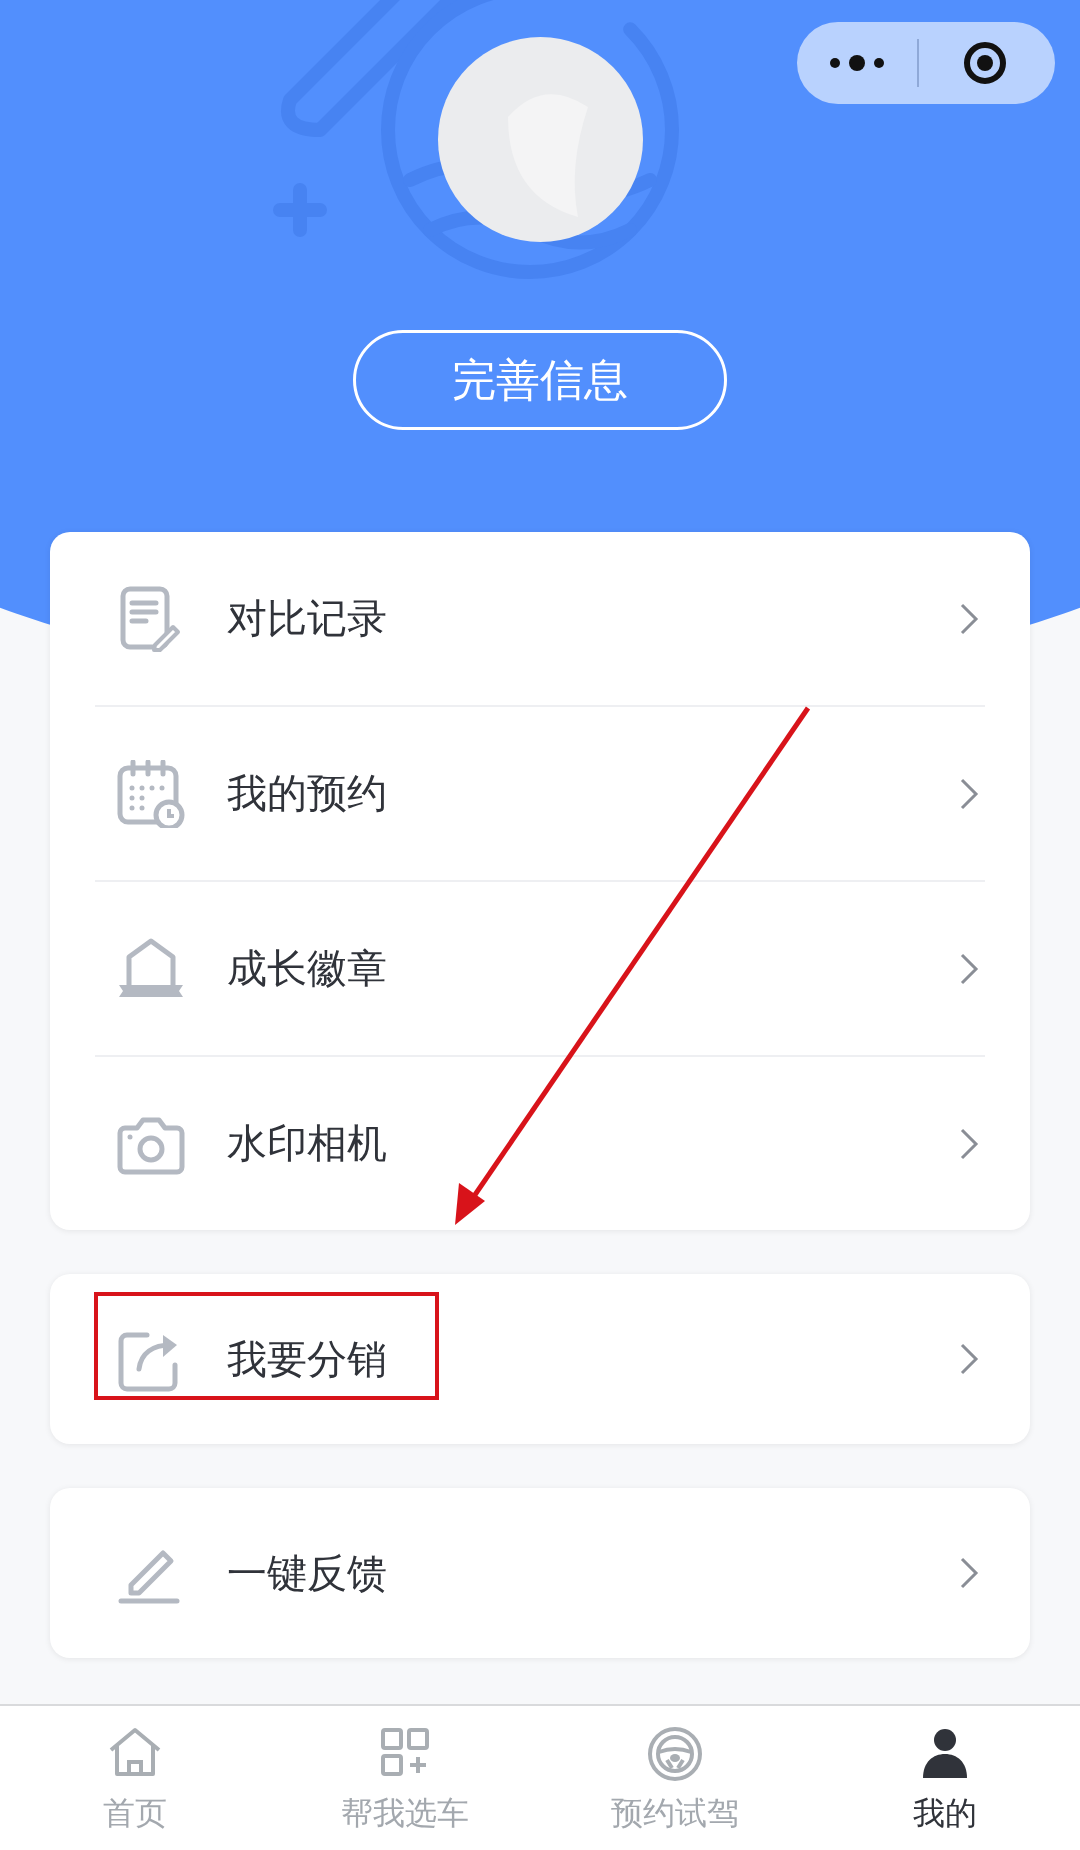 This screenshot has height=1850, width=1080. What do you see at coordinates (540, 619) in the screenshot?
I see `menu-item: 对比记录` at bounding box center [540, 619].